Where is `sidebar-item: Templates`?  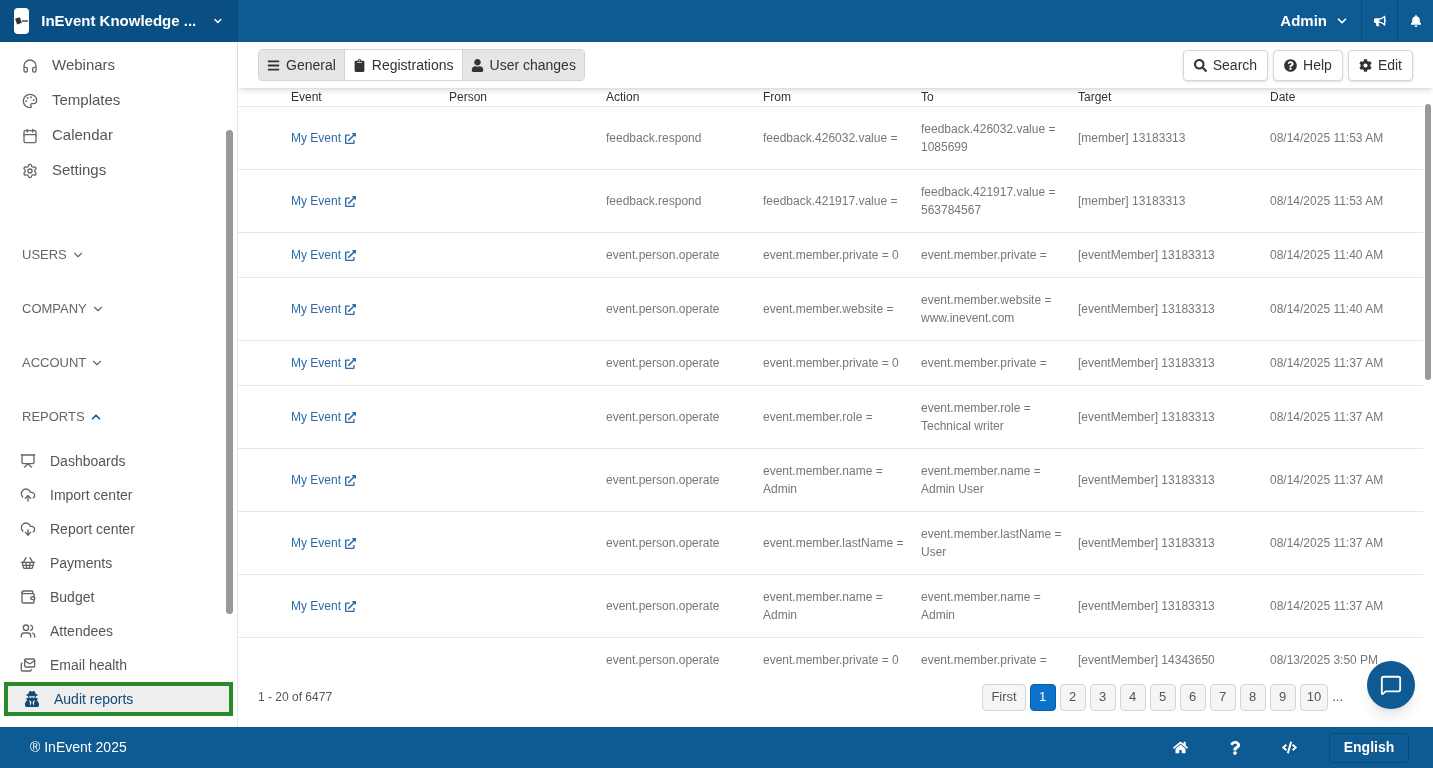
sidebar-item: Templates is located at coordinates (129, 100).